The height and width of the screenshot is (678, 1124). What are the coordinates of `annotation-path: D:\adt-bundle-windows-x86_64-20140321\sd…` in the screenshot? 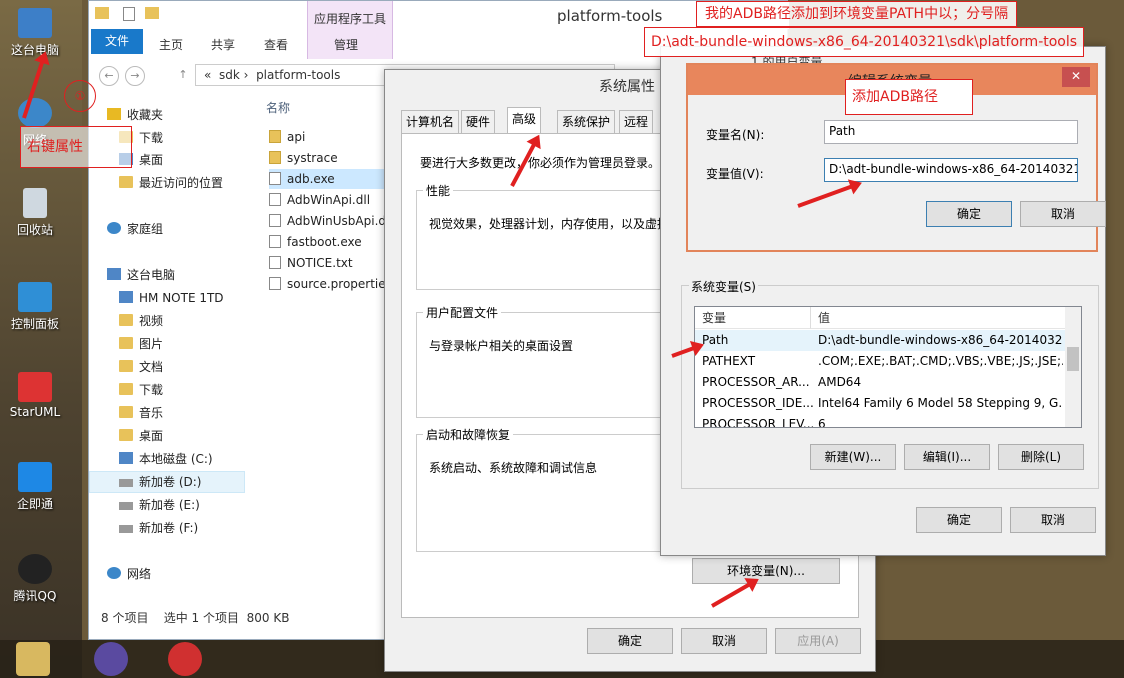 It's located at (864, 42).